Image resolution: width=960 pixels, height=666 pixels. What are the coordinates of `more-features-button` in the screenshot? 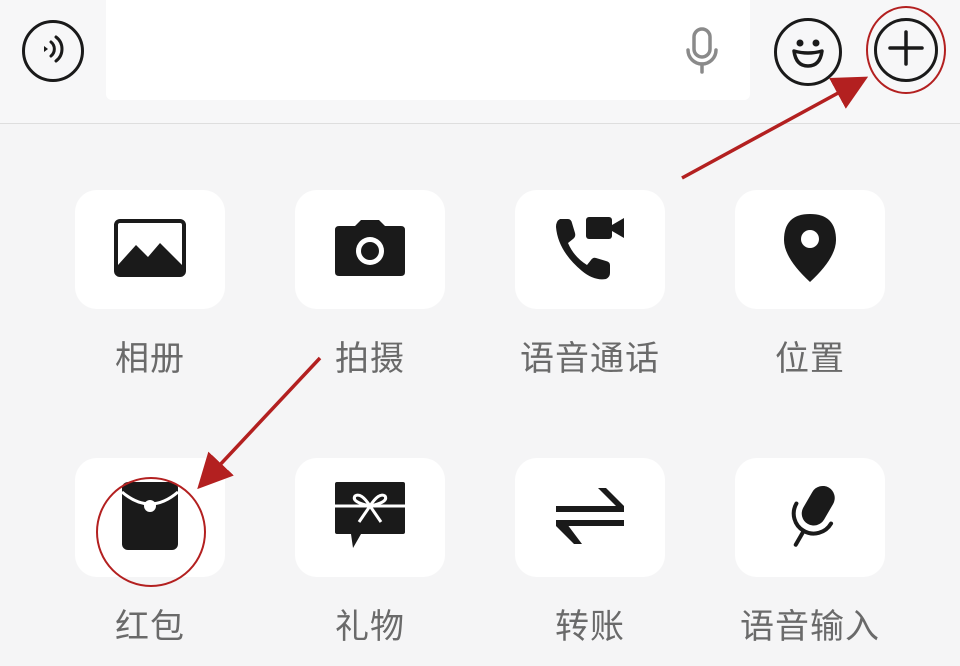 It's located at (906, 50).